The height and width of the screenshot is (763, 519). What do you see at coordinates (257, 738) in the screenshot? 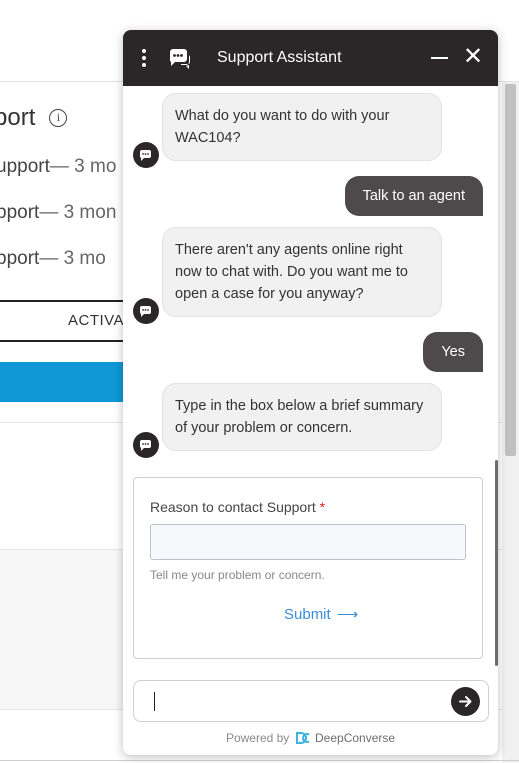
I see `powered-by-text: Powered by` at bounding box center [257, 738].